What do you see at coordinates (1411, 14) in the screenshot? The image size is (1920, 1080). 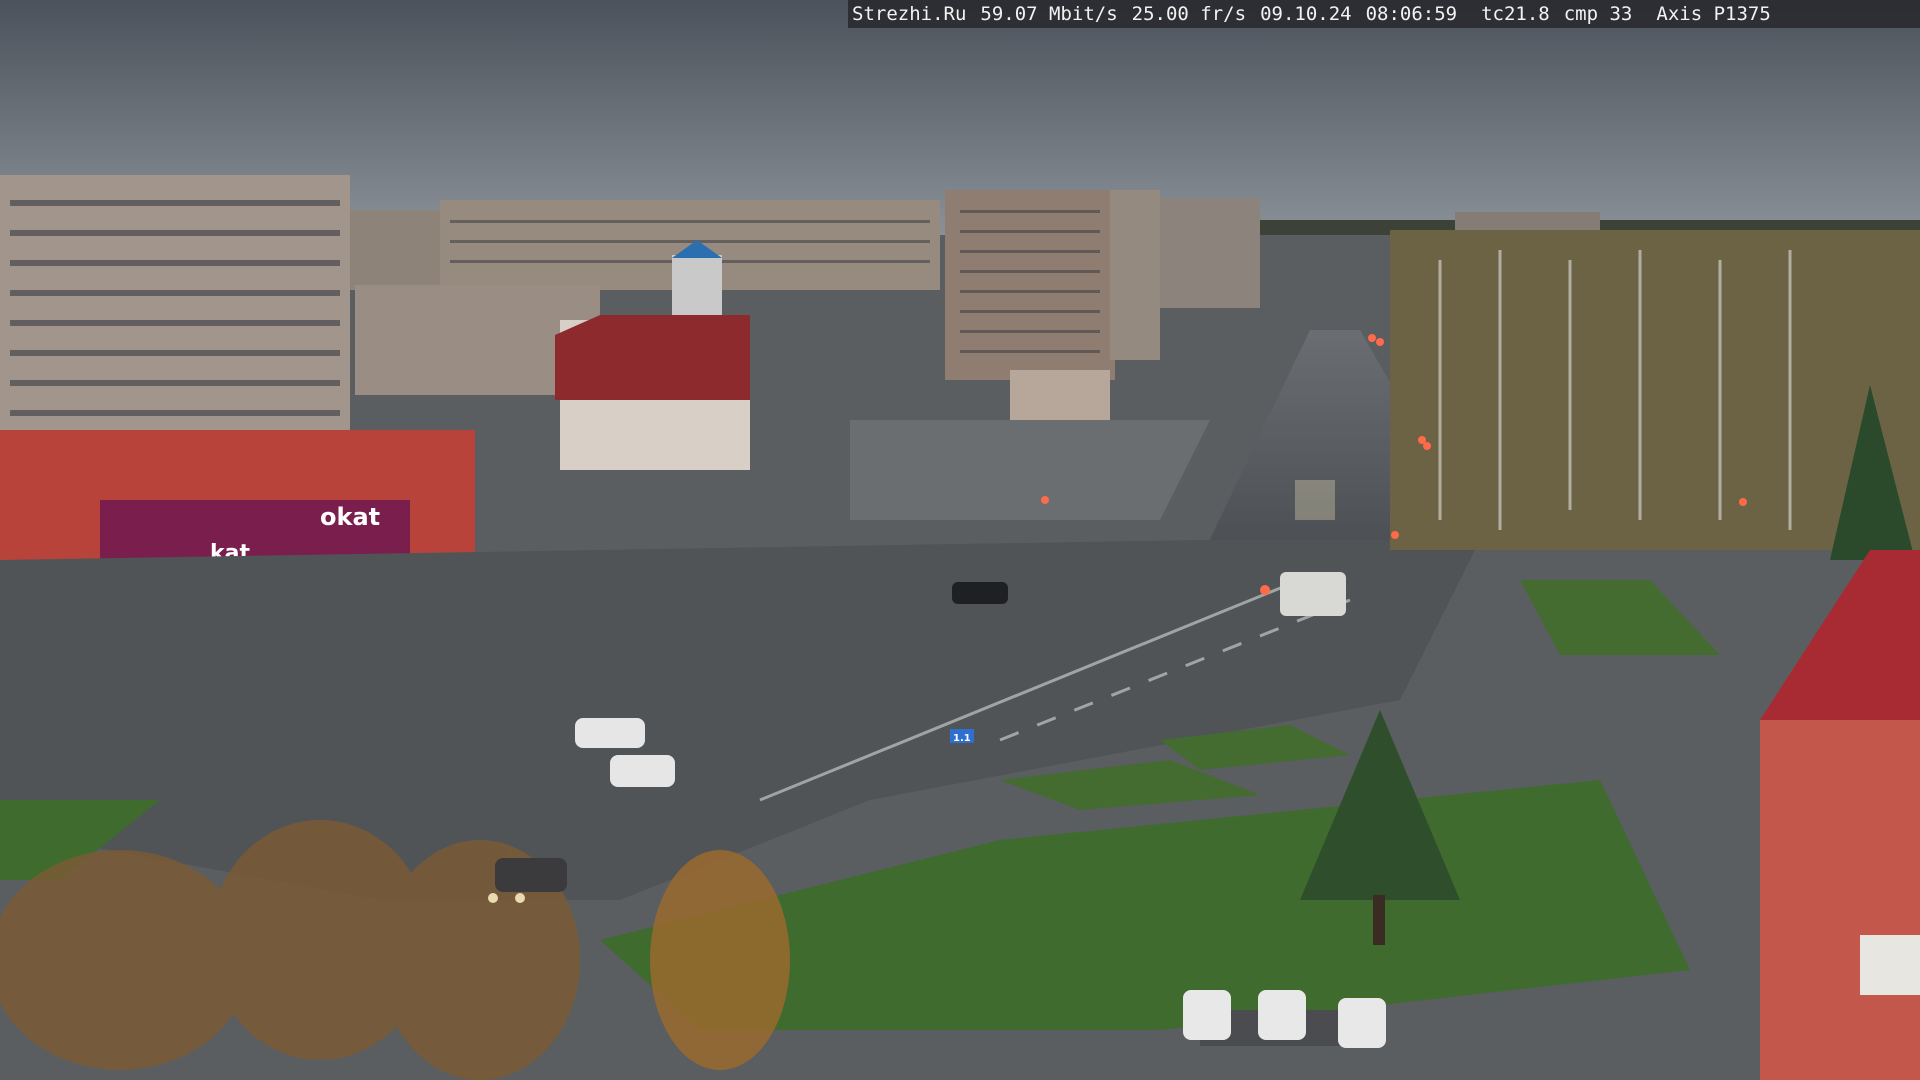 I see `time-label: 08:06:59` at bounding box center [1411, 14].